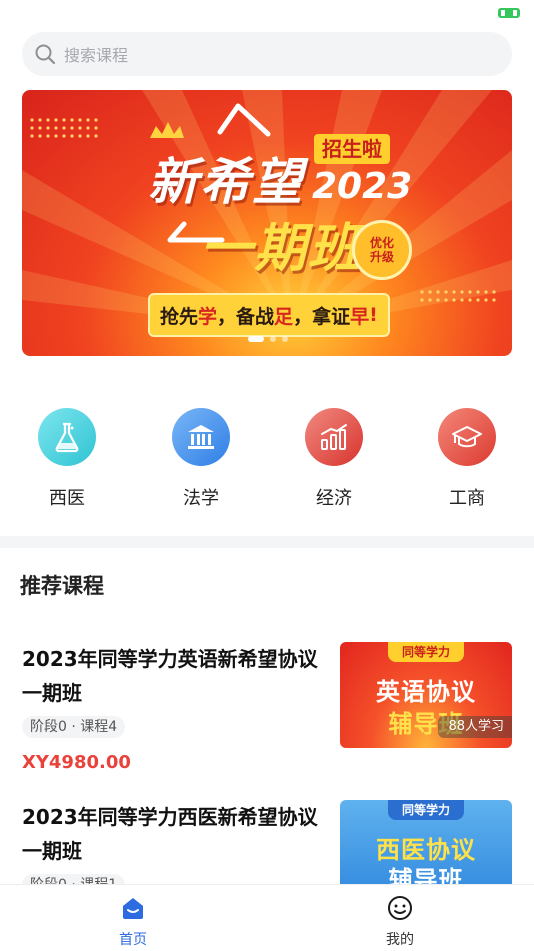 The image size is (534, 951). Describe the element at coordinates (74, 727) in the screenshot. I see `course-meta: 阶段0 · 课程4` at that location.